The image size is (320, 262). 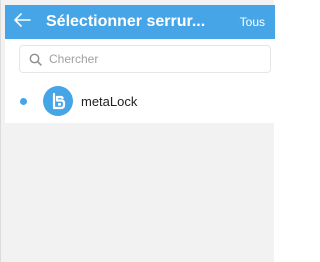 I want to click on all-button: Tous, so click(x=252, y=22).